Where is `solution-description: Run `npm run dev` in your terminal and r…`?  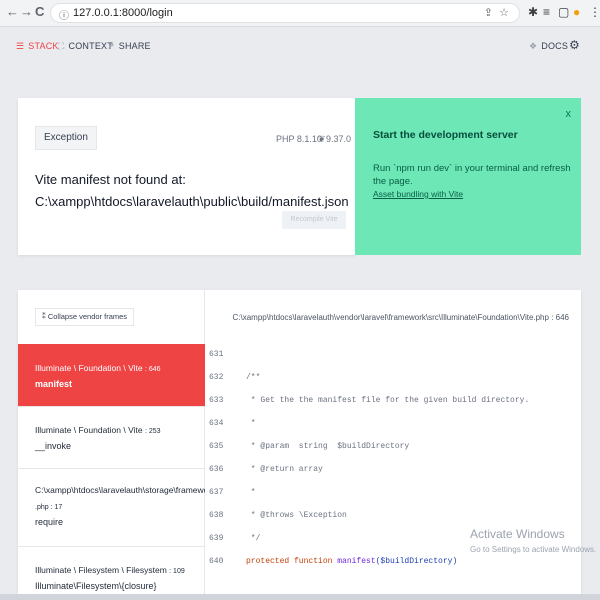 solution-description: Run `npm run dev` in your terminal and r… is located at coordinates (472, 175).